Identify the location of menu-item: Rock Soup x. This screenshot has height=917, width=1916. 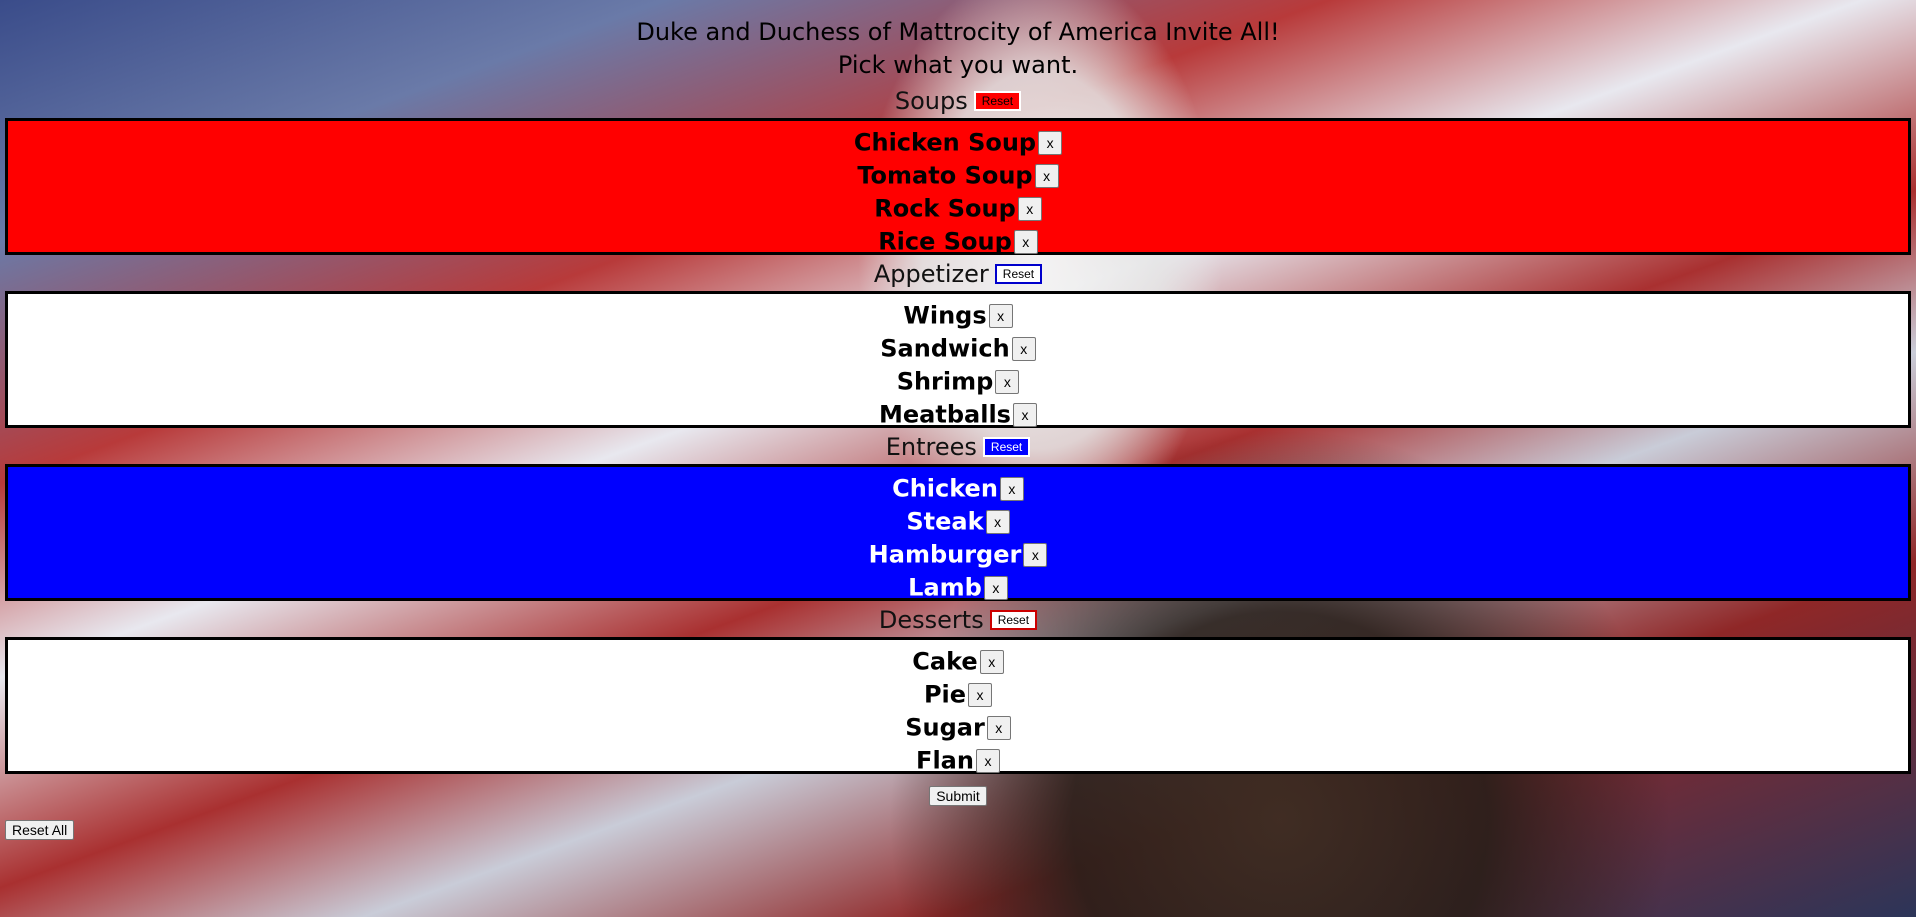
(958, 208).